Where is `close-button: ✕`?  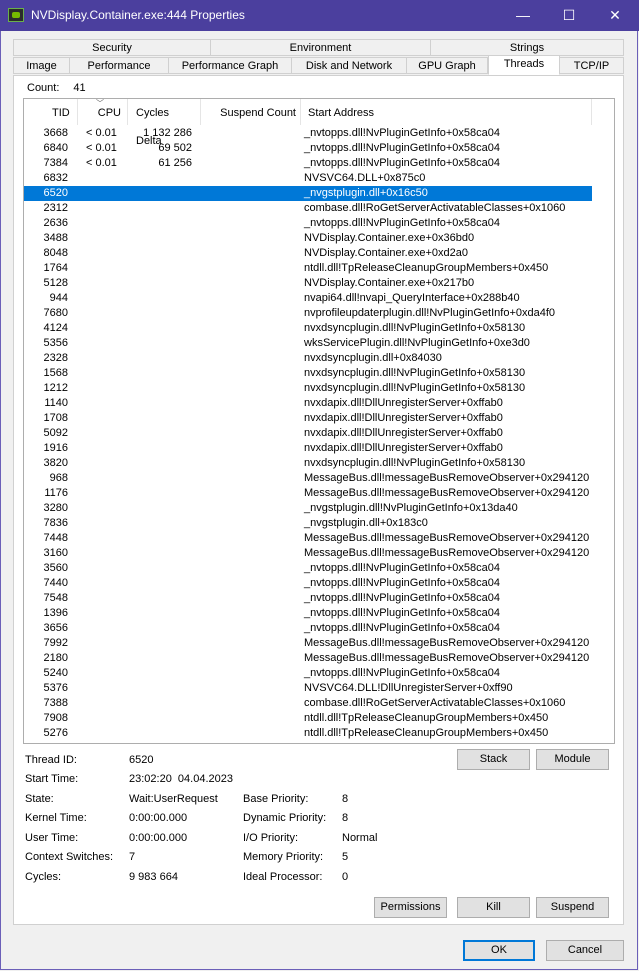
close-button: ✕ is located at coordinates (615, 15).